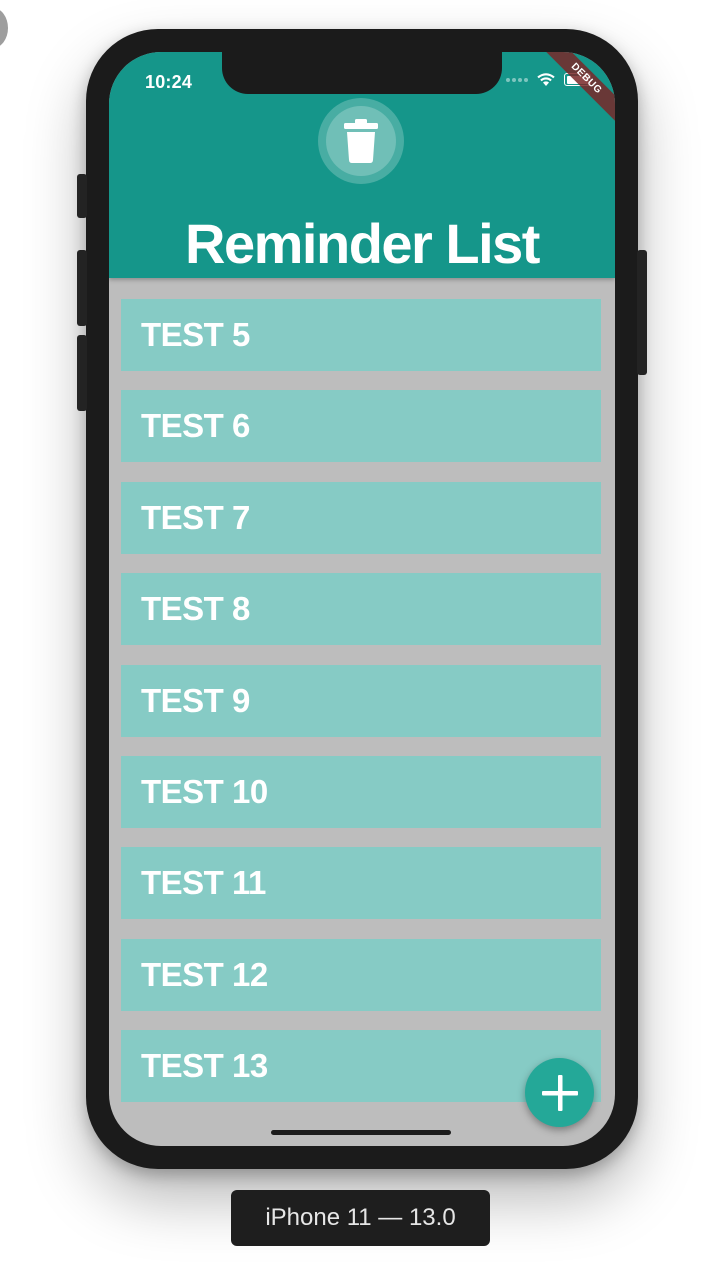 This screenshot has width=711, height=1274. Describe the element at coordinates (361, 1132) in the screenshot. I see `home-indicator` at that location.